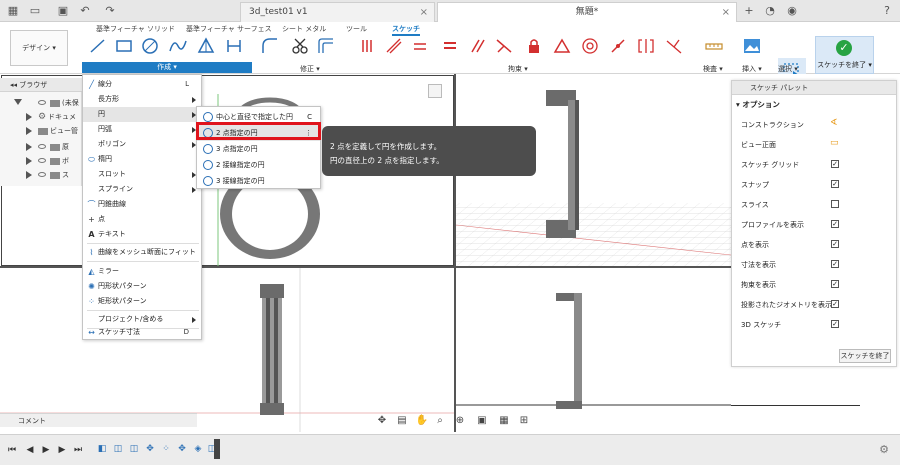 Image resolution: width=900 pixels, height=465 pixels. What do you see at coordinates (758, 104) in the screenshot?
I see `palette-section: ▾ オプション` at bounding box center [758, 104].